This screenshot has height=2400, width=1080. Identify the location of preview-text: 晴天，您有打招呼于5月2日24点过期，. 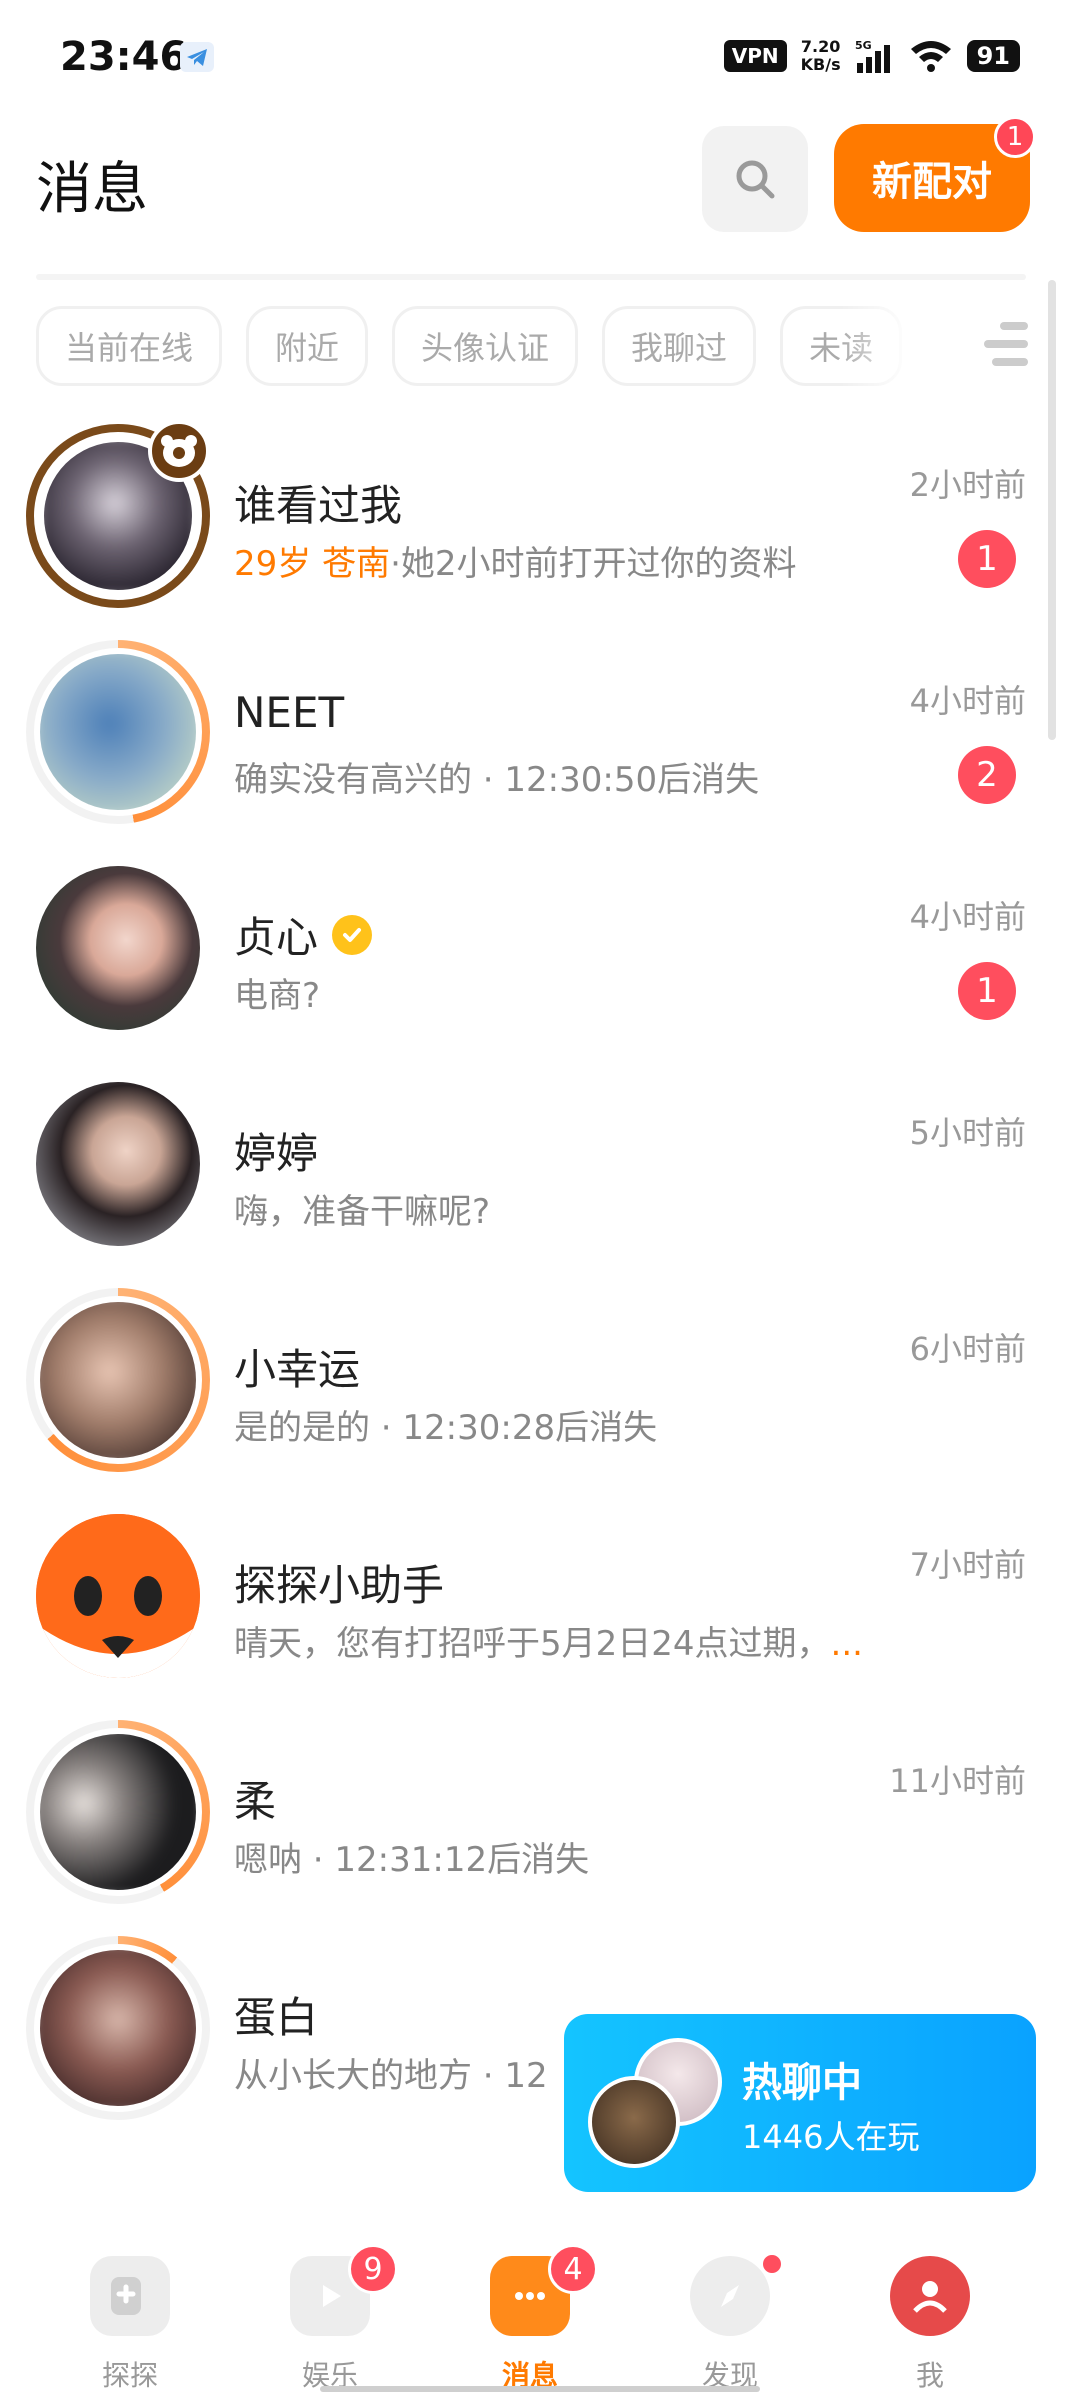
(532, 1644).